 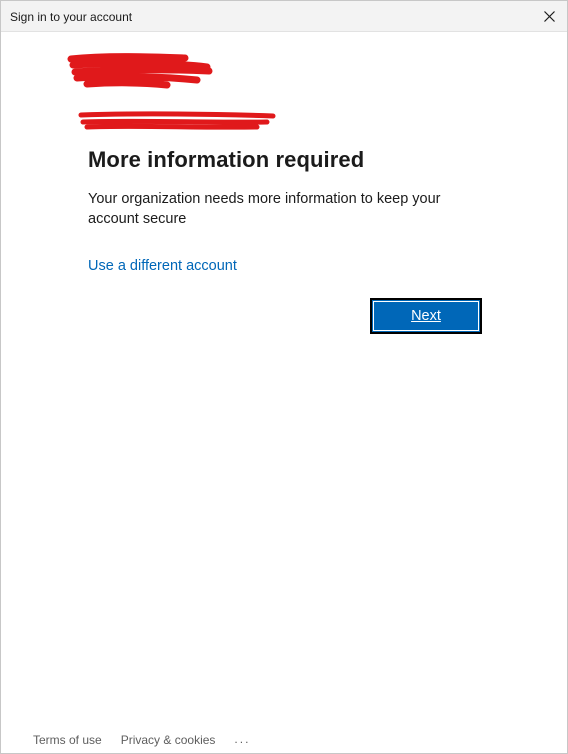 What do you see at coordinates (142, 73) in the screenshot?
I see `redacted-logo` at bounding box center [142, 73].